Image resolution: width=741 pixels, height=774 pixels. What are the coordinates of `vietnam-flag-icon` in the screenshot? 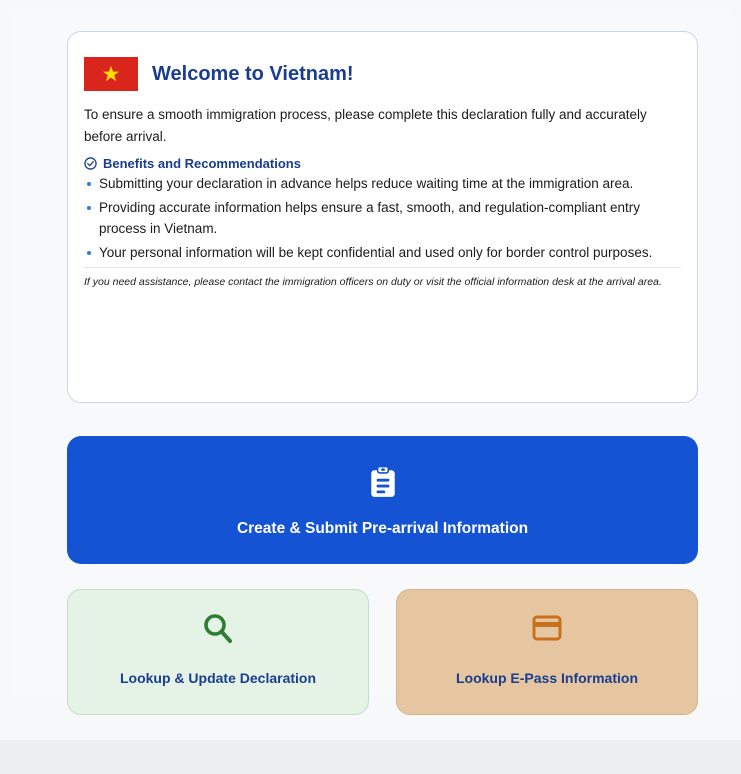 It's located at (111, 74).